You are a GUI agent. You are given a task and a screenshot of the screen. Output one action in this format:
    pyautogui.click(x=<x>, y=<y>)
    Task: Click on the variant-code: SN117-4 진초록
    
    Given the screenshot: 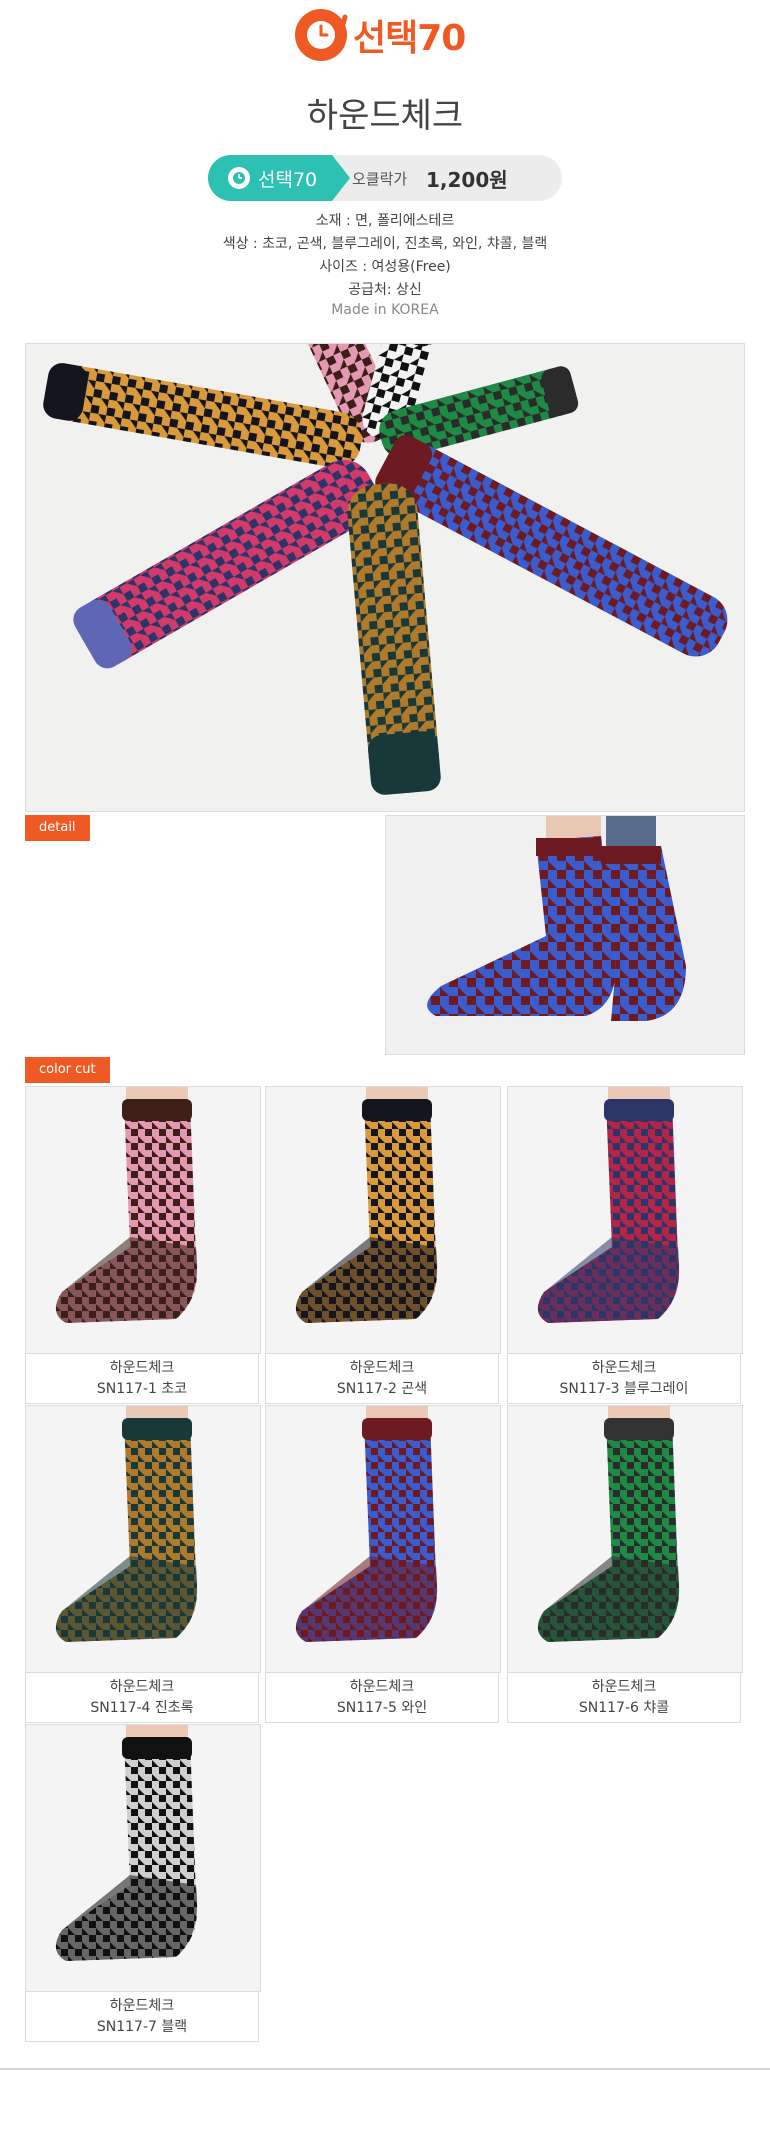 What is the action you would take?
    pyautogui.click(x=142, y=1708)
    